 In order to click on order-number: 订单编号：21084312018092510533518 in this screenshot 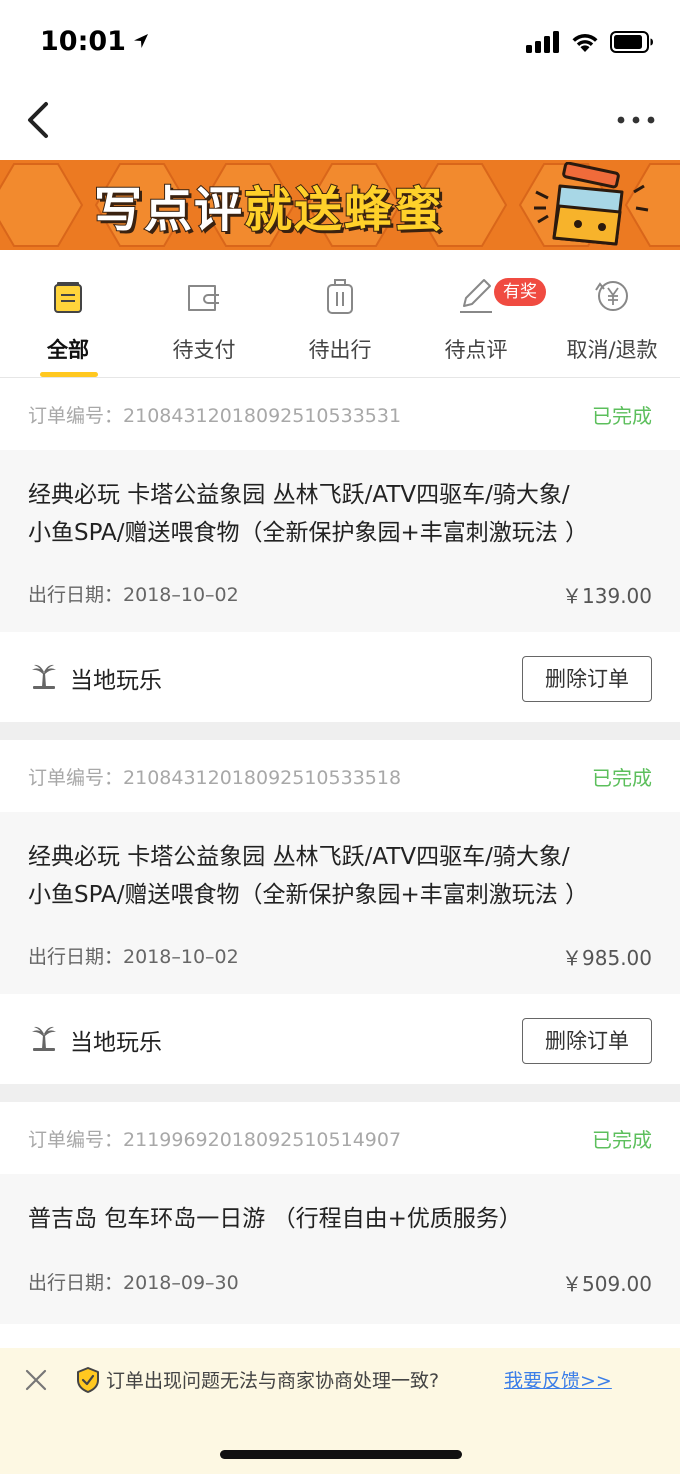, I will do `click(214, 776)`.